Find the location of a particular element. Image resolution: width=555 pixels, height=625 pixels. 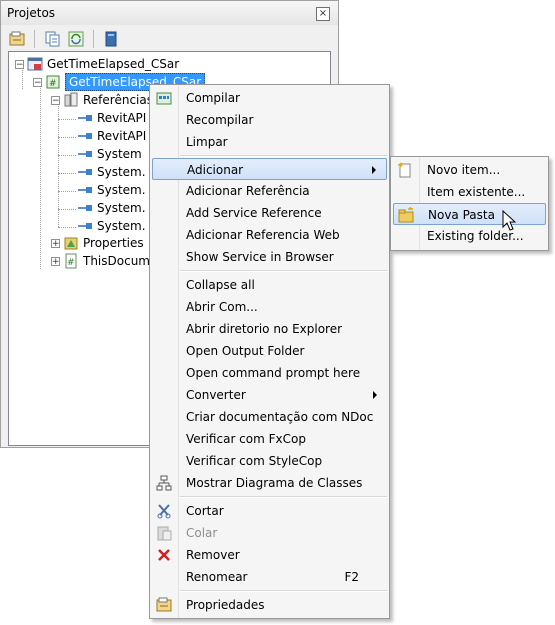

collapse-icon is located at coordinates (111, 39).